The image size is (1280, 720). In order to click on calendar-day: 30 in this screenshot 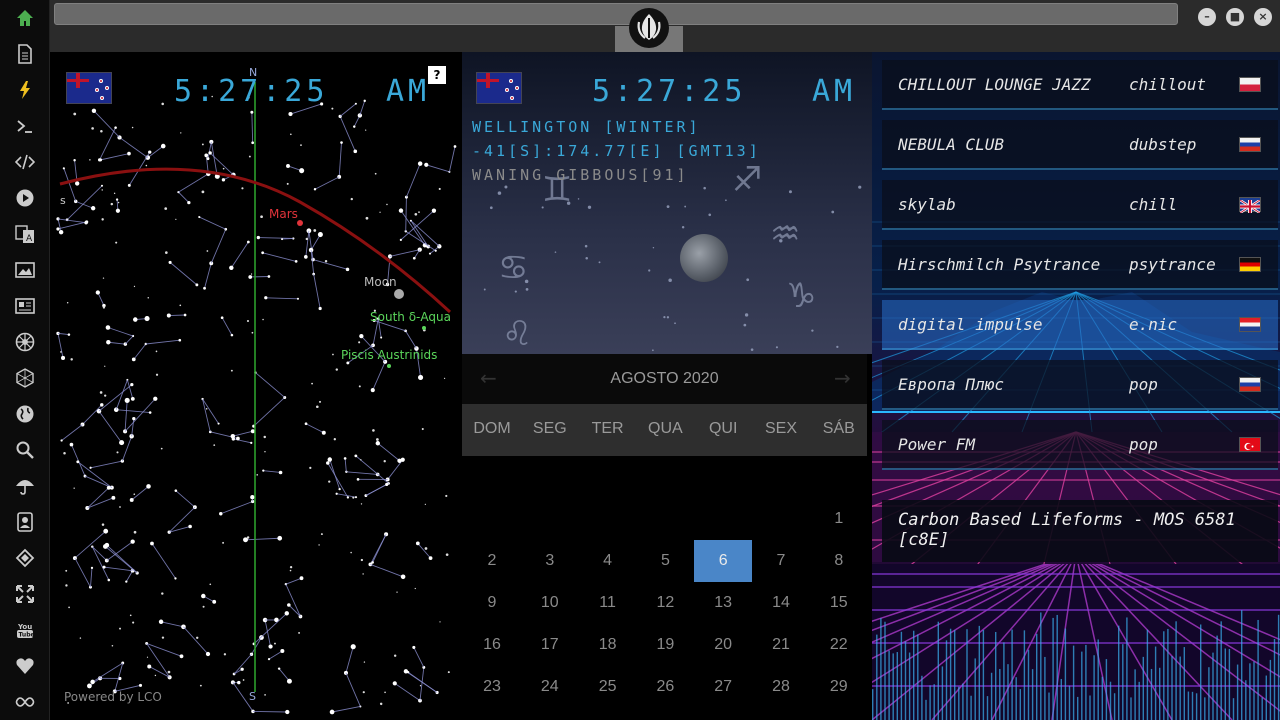, I will do `click(492, 714)`.